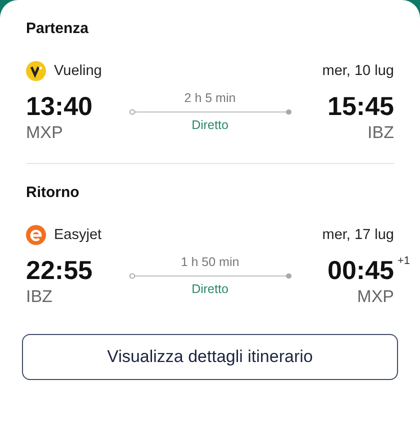  I want to click on section-title: Partenza, so click(57, 28).